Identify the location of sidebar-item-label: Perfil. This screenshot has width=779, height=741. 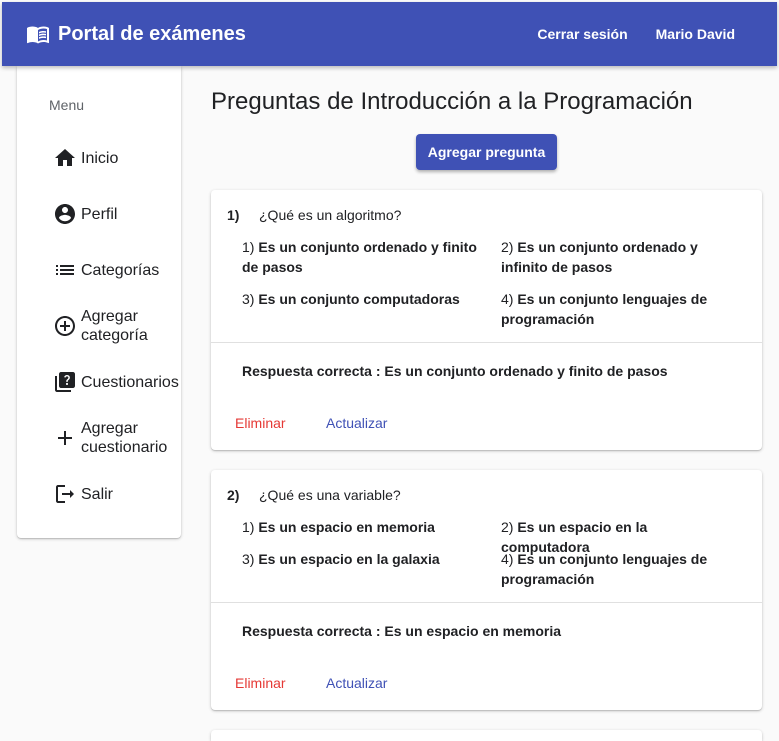
(99, 214).